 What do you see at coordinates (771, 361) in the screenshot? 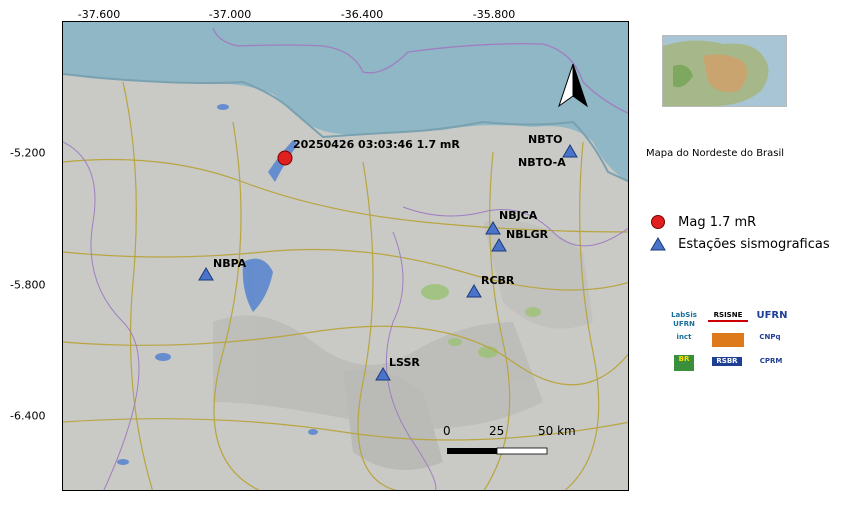
I see `logo-cprm: CPRM` at bounding box center [771, 361].